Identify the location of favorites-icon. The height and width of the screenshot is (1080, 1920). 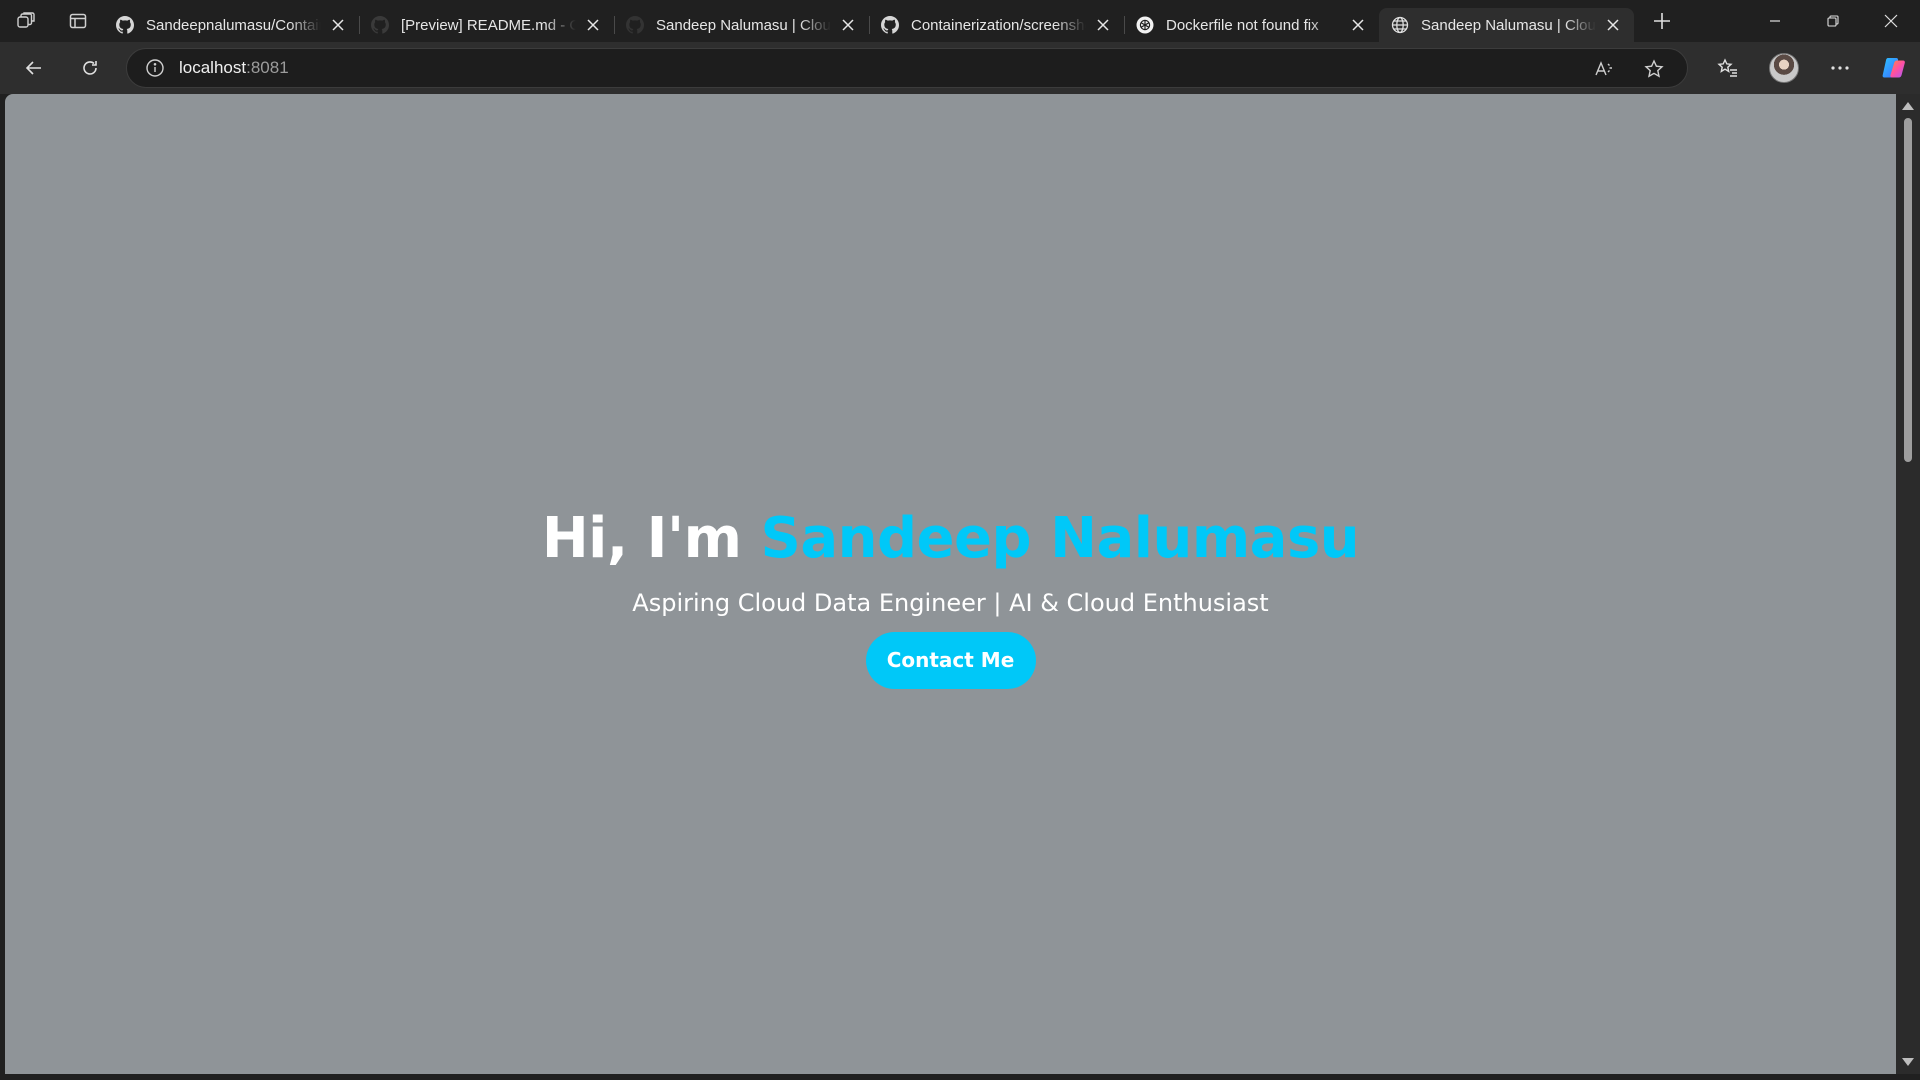
(1727, 67).